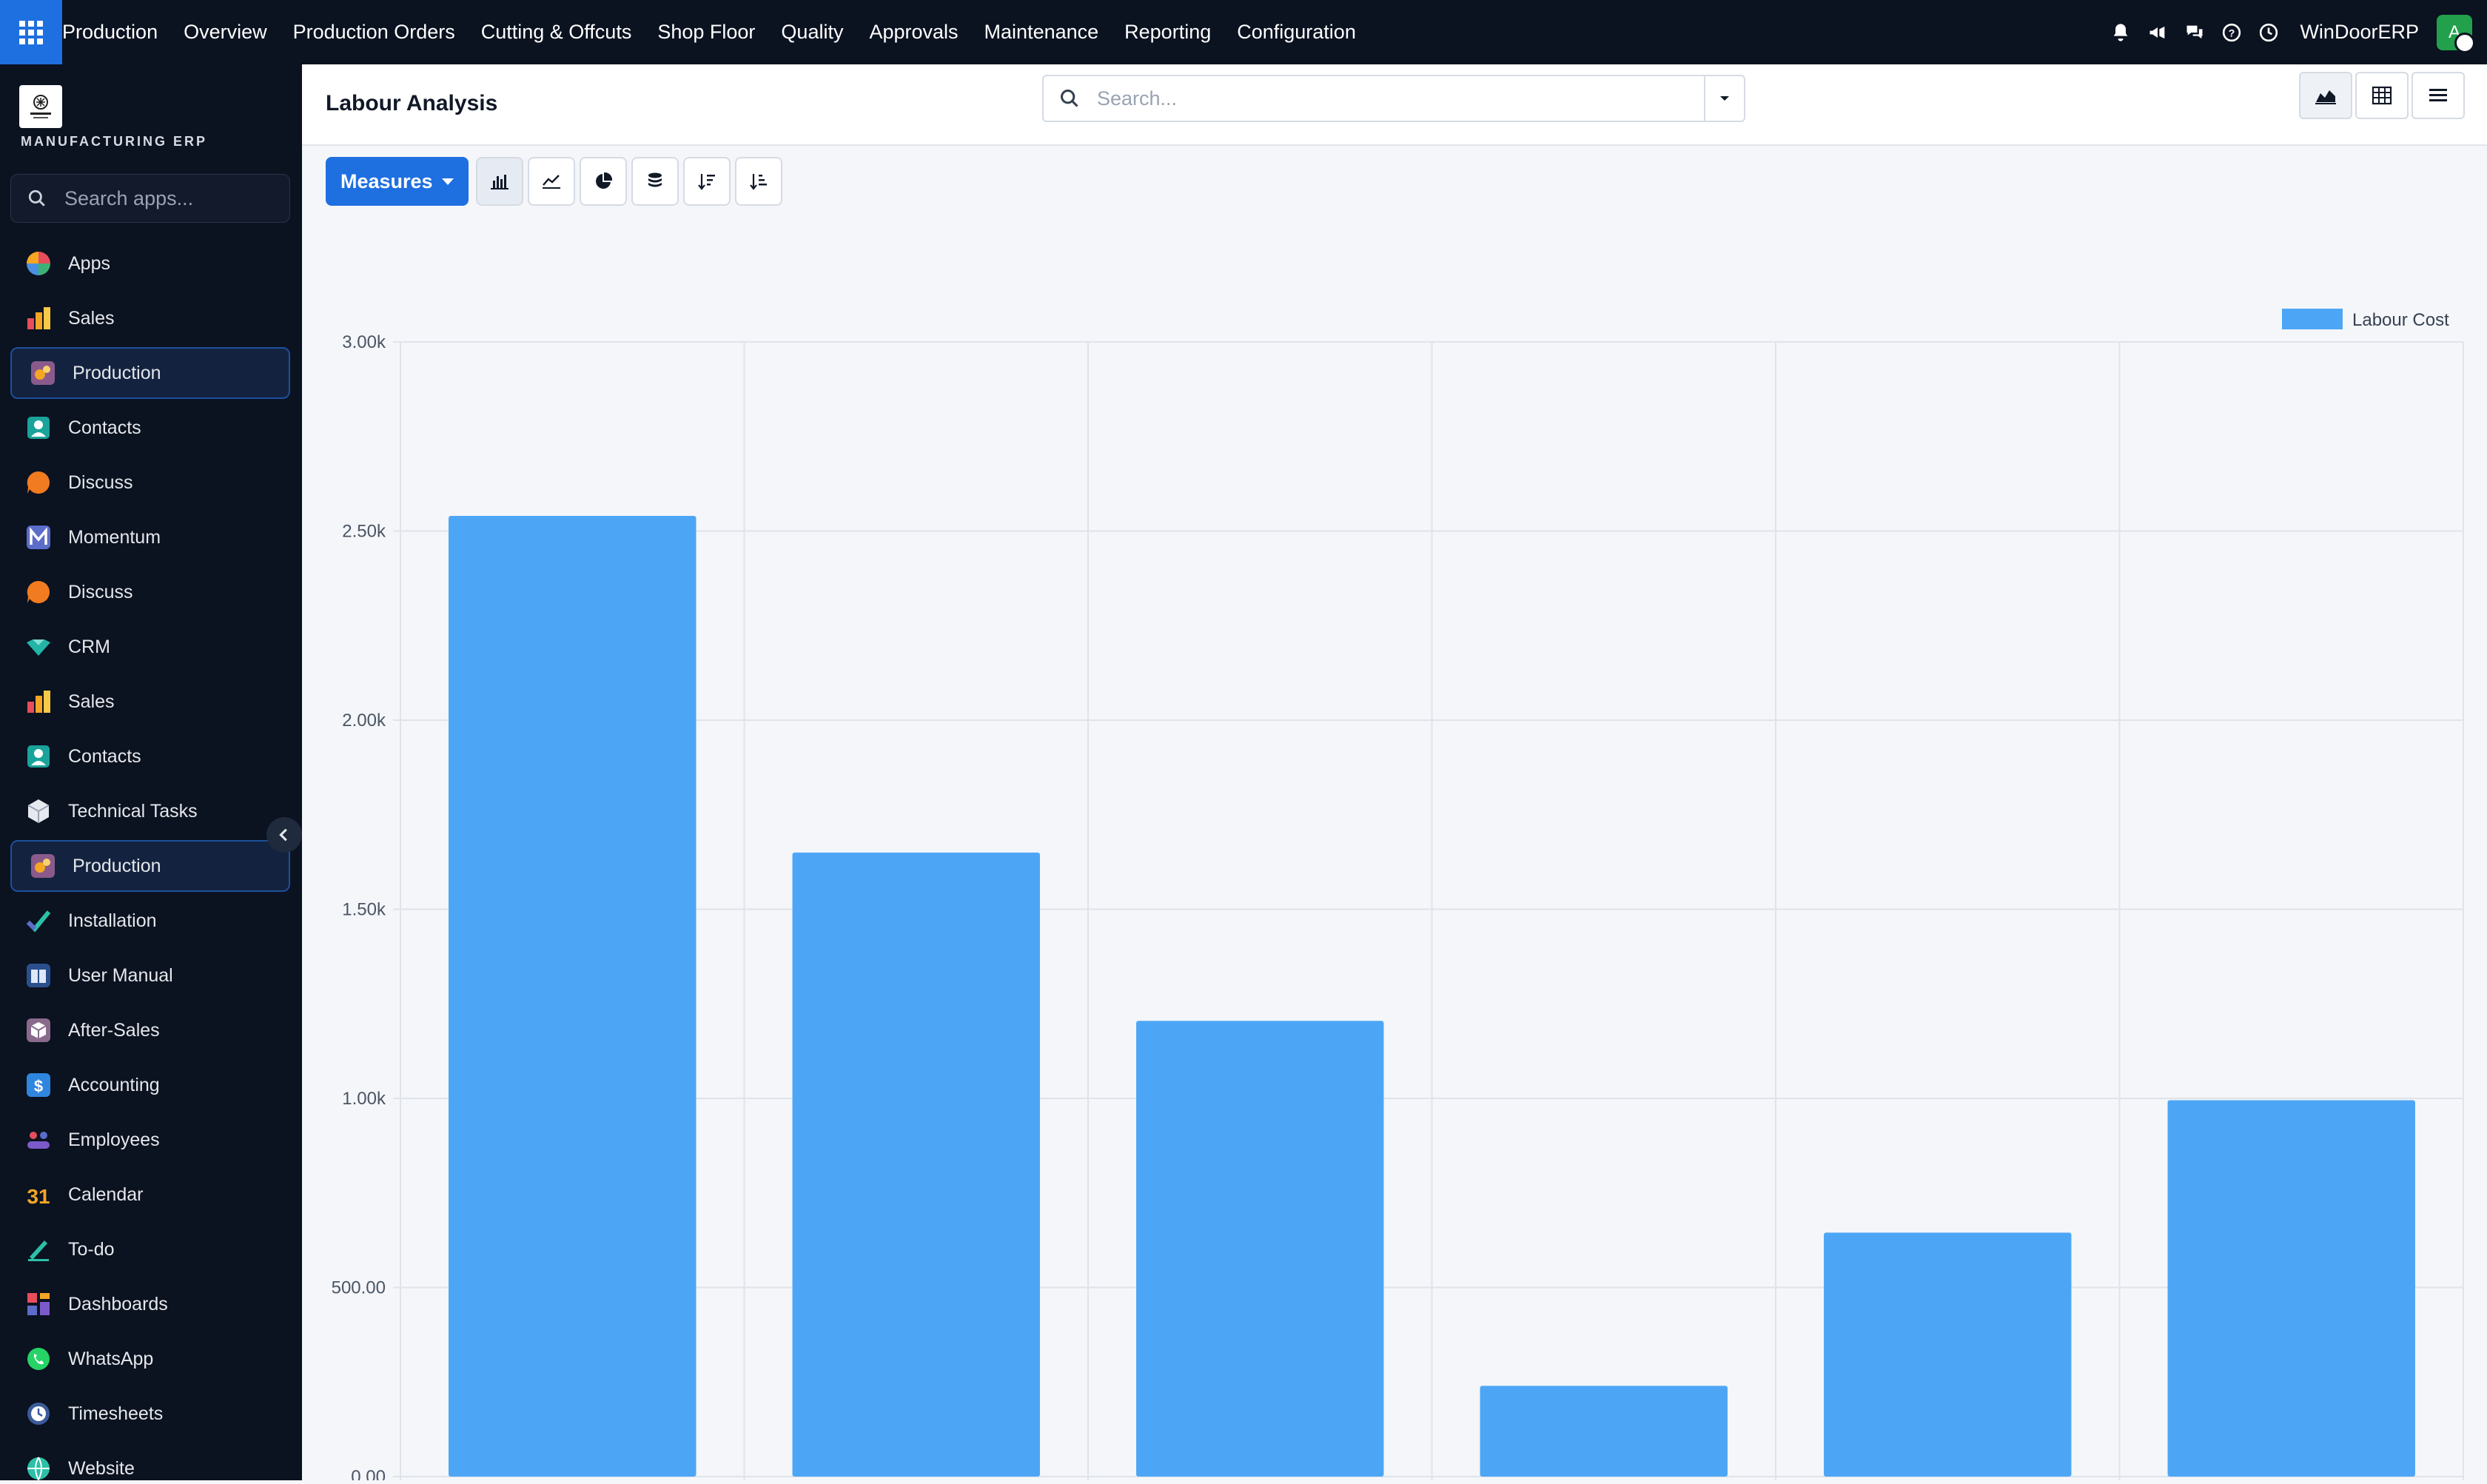 The height and width of the screenshot is (1484, 2487). I want to click on sidebar-item-dashboards: Dashboards, so click(150, 1304).